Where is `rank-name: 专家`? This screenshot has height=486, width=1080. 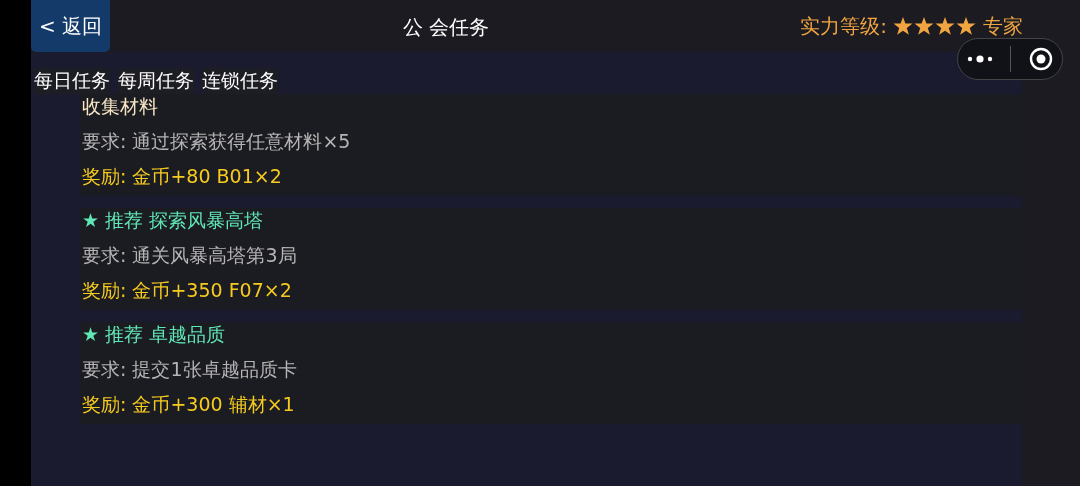 rank-name: 专家 is located at coordinates (1003, 26).